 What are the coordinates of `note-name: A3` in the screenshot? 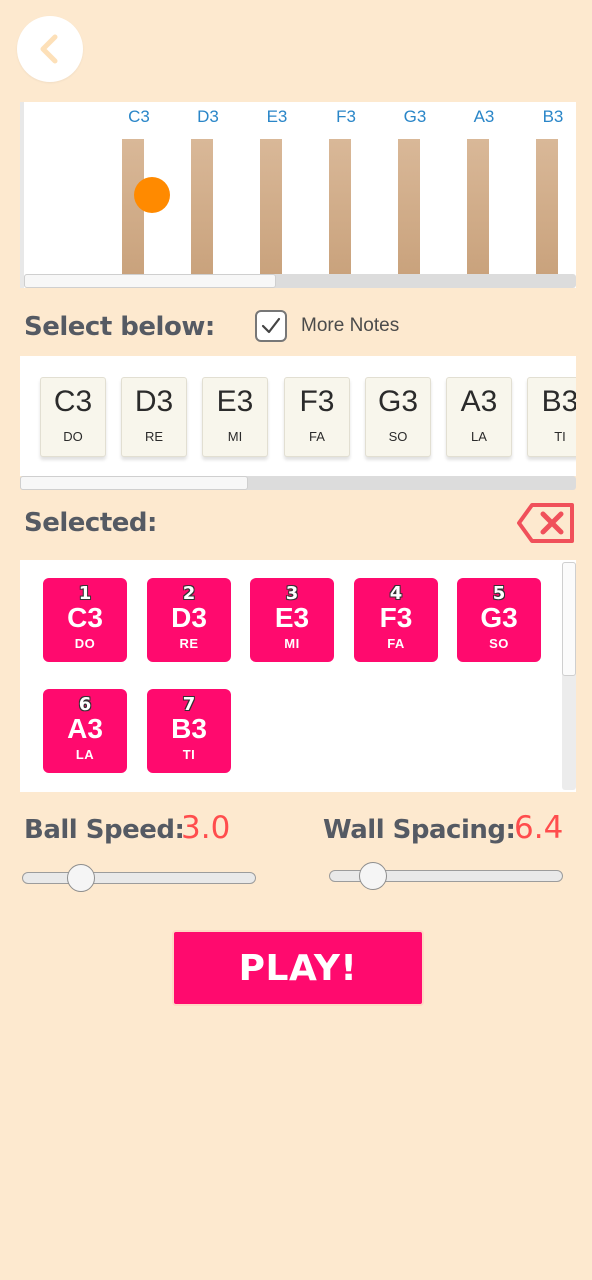 It's located at (479, 401).